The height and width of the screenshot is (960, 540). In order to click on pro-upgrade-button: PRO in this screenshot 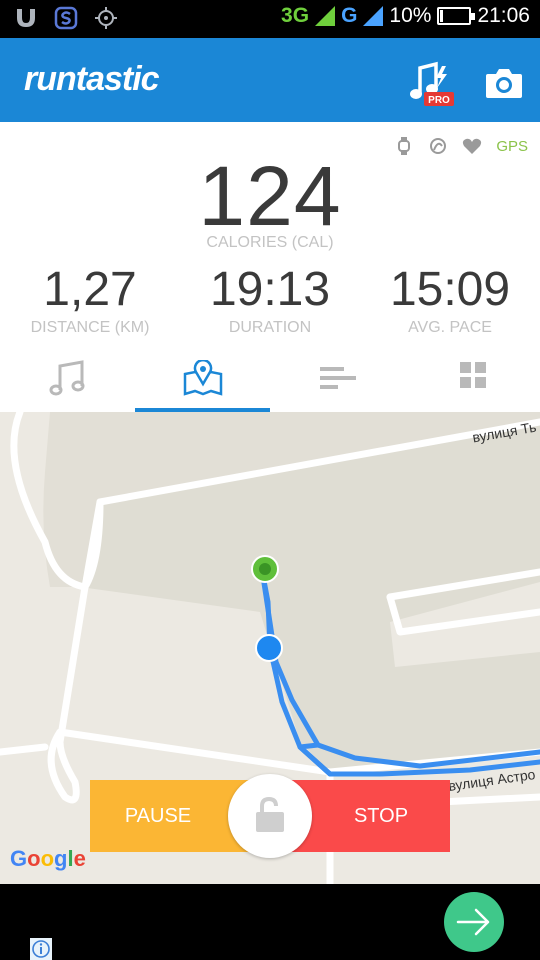, I will do `click(431, 84)`.